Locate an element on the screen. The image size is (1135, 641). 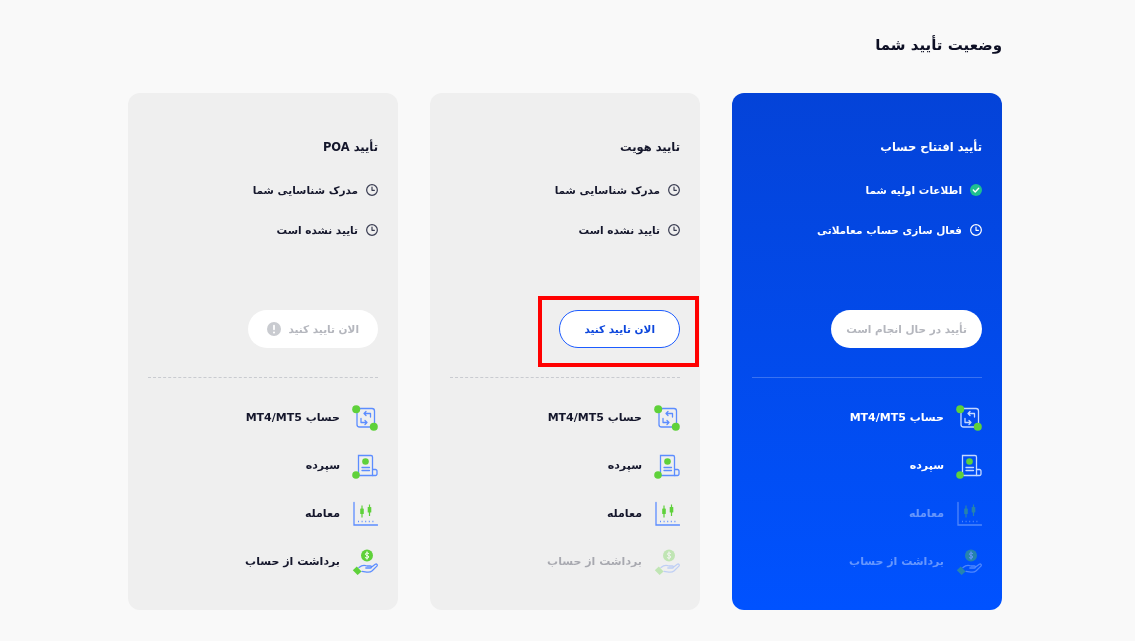
card-title: تأیید POA is located at coordinates (350, 147).